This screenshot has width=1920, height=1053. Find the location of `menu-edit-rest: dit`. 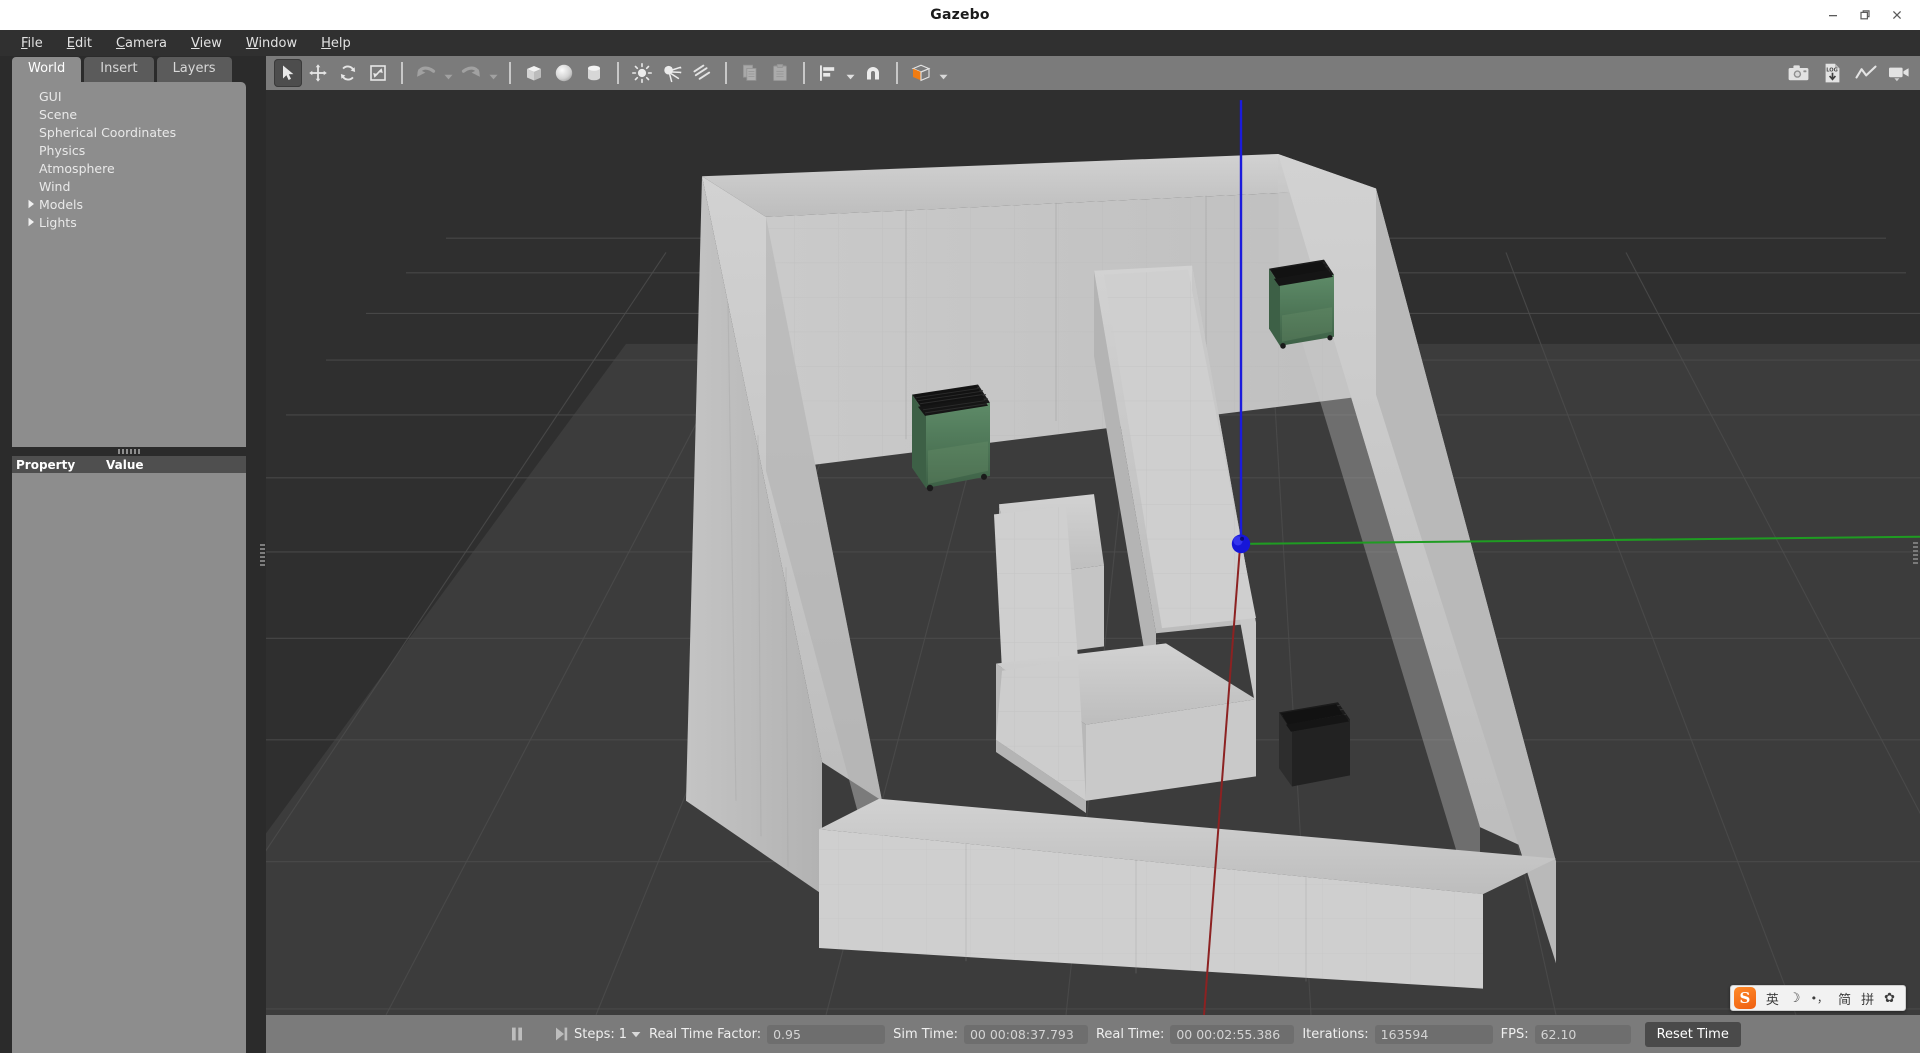

menu-edit-rest: dit is located at coordinates (83, 43).